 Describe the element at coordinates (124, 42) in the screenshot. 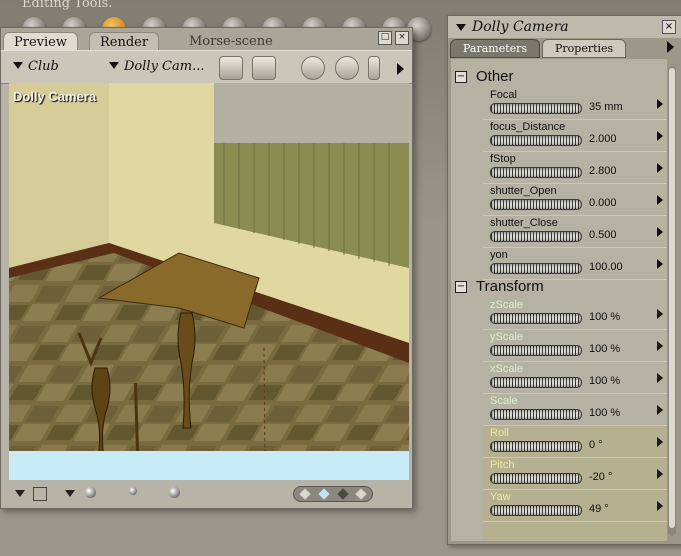

I see `tab-render: Render` at that location.